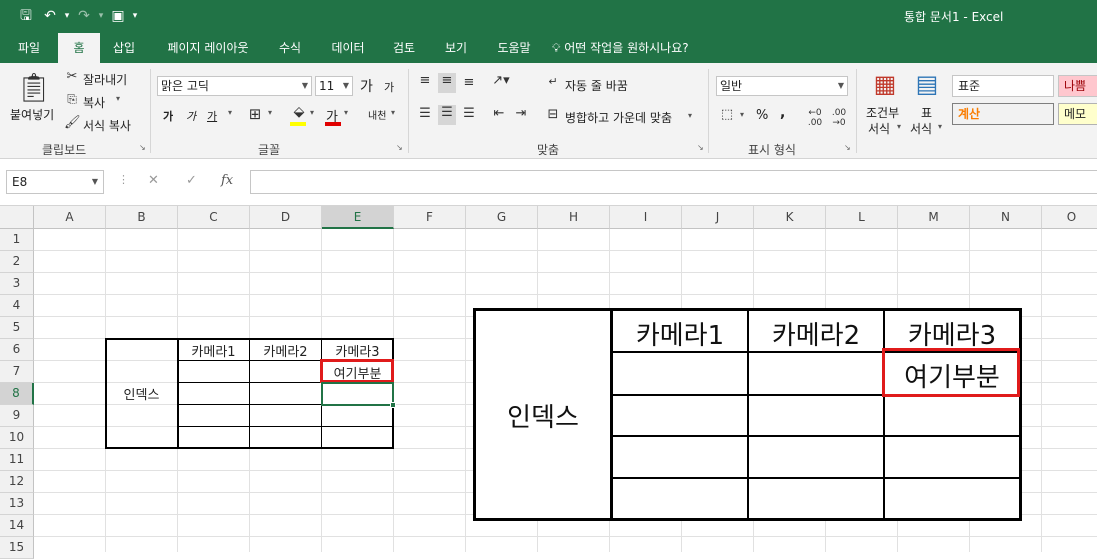 This screenshot has width=1097, height=559. Describe the element at coordinates (72, 99) in the screenshot. I see `copy-icon: ⎘` at that location.